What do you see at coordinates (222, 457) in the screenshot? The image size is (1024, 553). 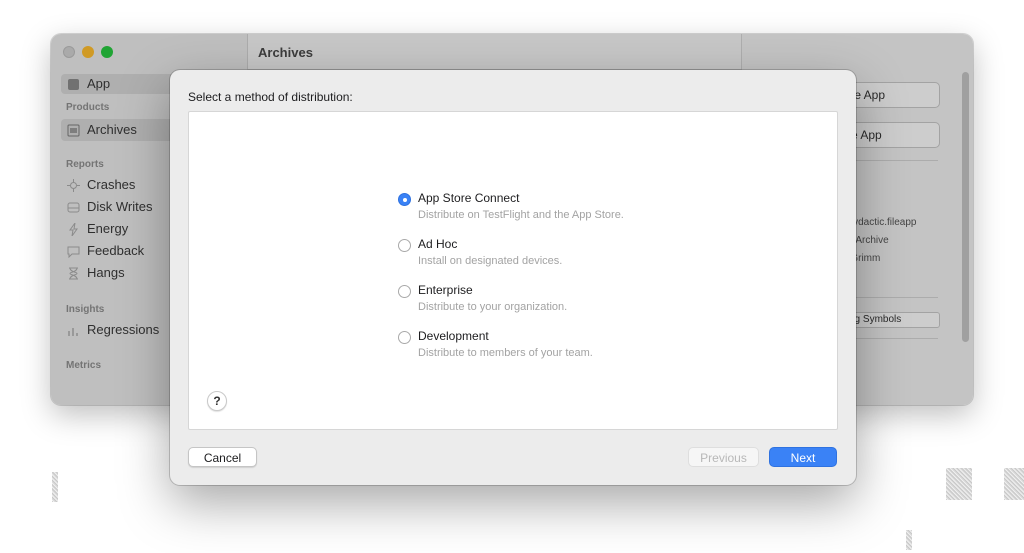 I see `cancel-button: Cancel` at bounding box center [222, 457].